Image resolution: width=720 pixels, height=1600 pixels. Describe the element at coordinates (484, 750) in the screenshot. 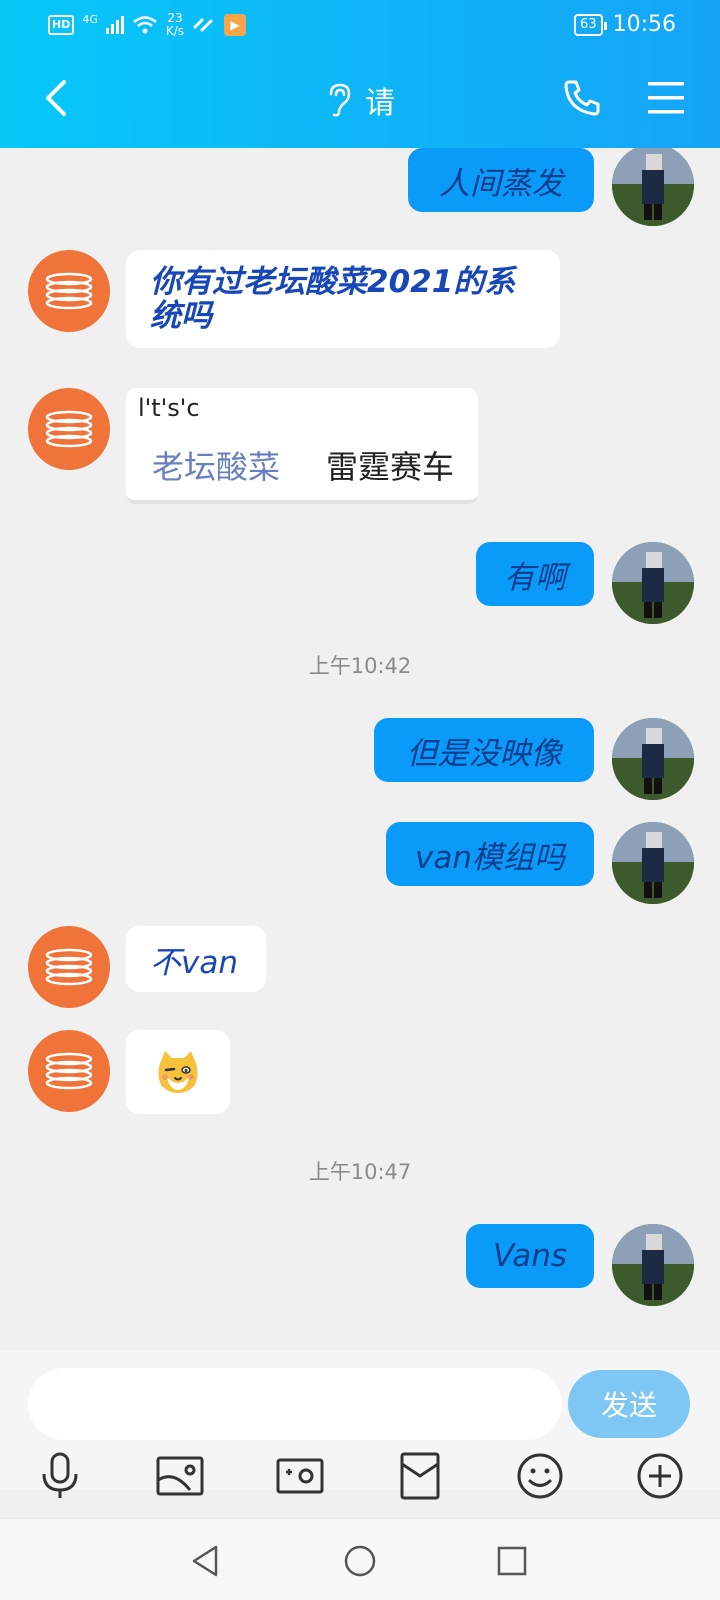

I see `message-bubble: 但是没映像` at that location.